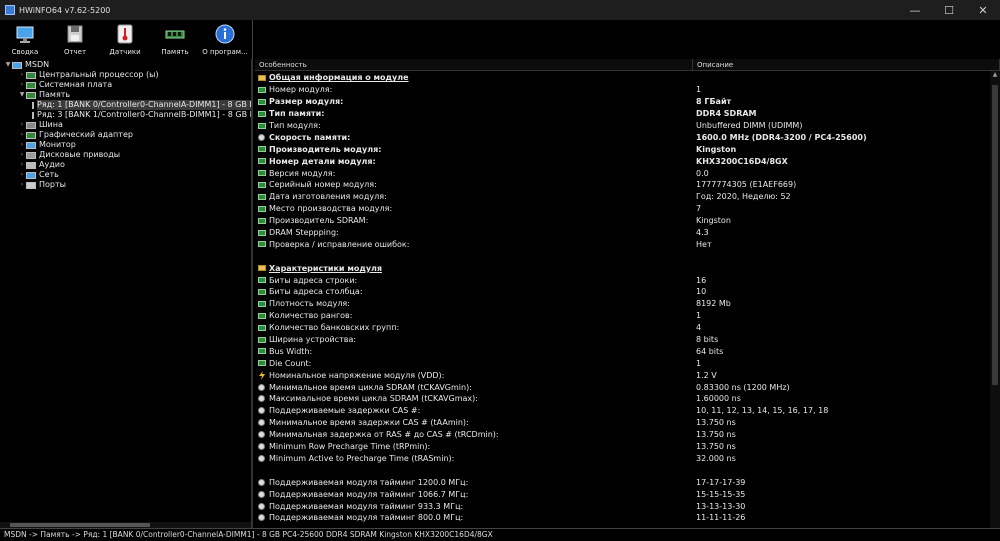  I want to click on tree-item: › Центральный процессор (ы), so click(125, 75).